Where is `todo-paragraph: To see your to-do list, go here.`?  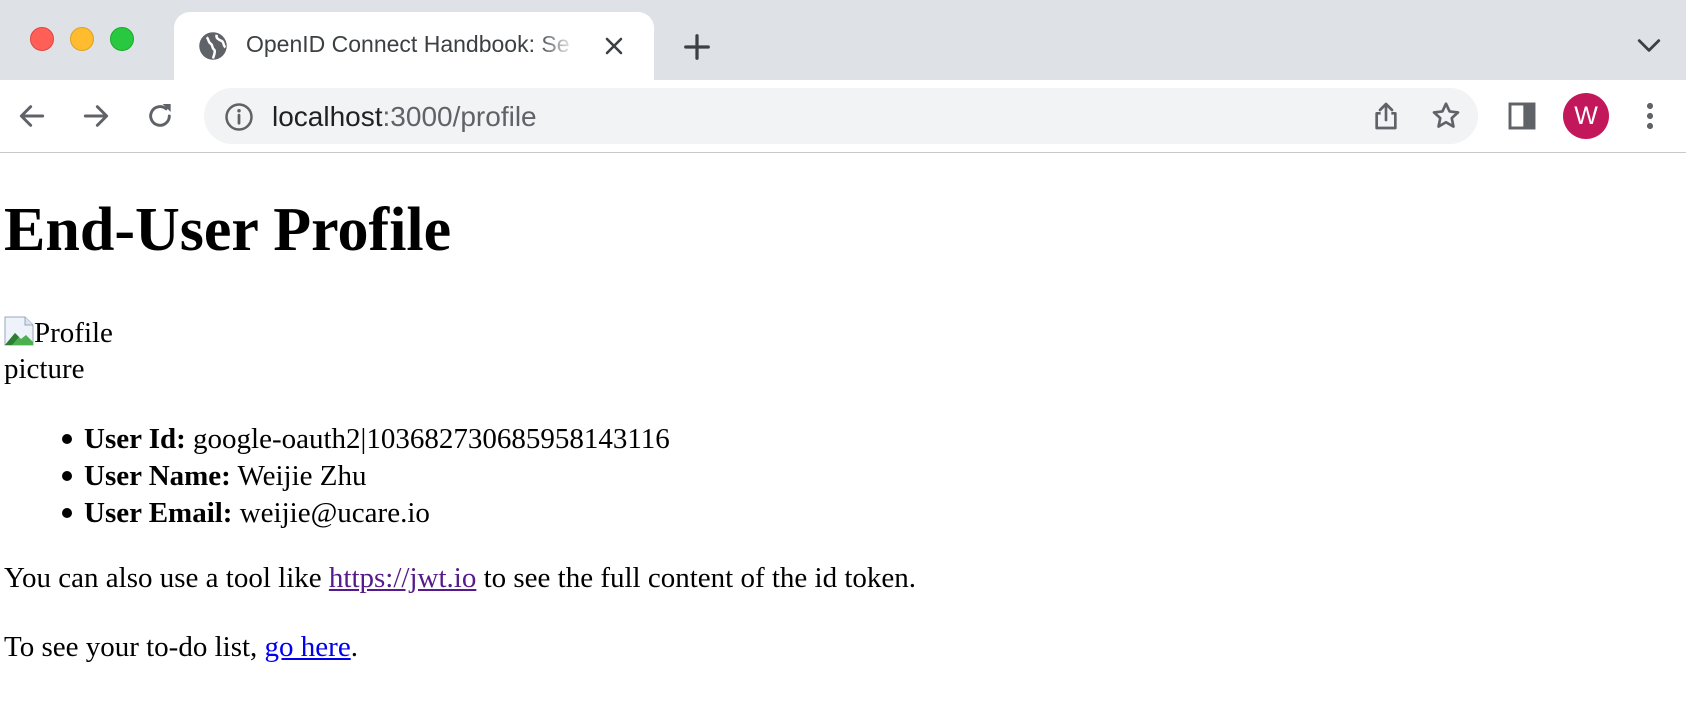
todo-paragraph: To see your to-do list, go here. is located at coordinates (181, 647).